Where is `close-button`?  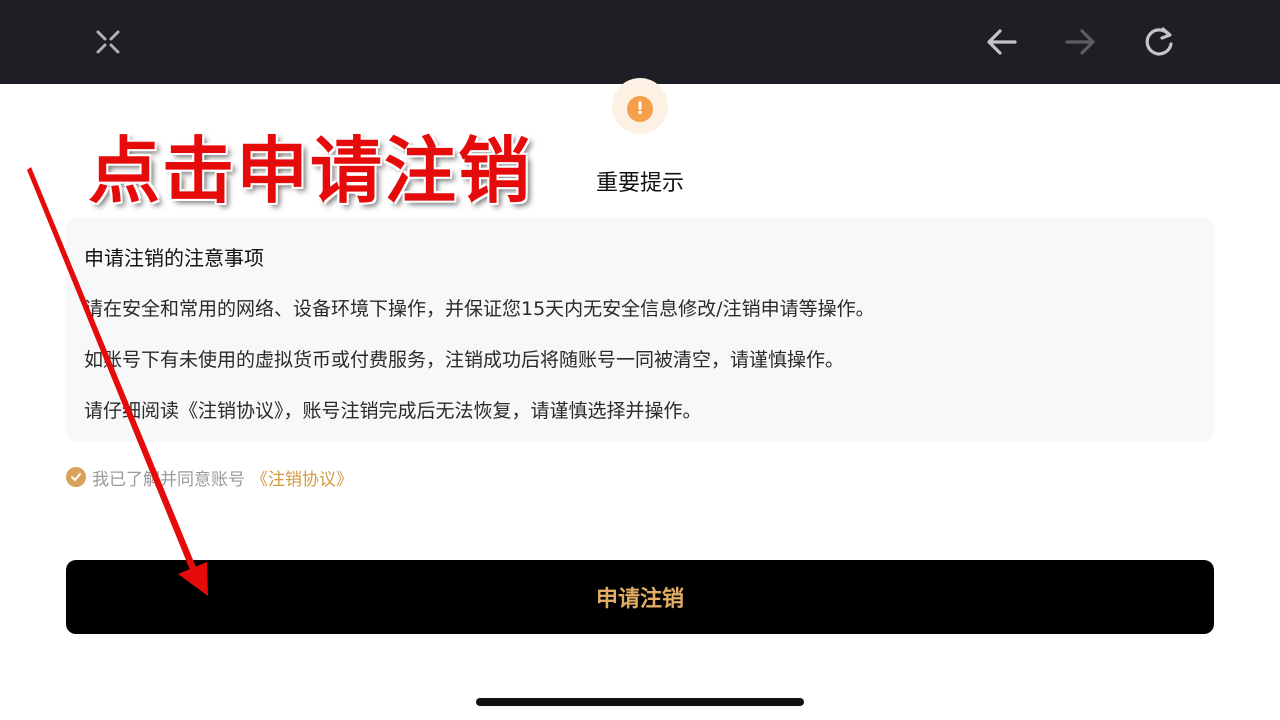 close-button is located at coordinates (108, 42).